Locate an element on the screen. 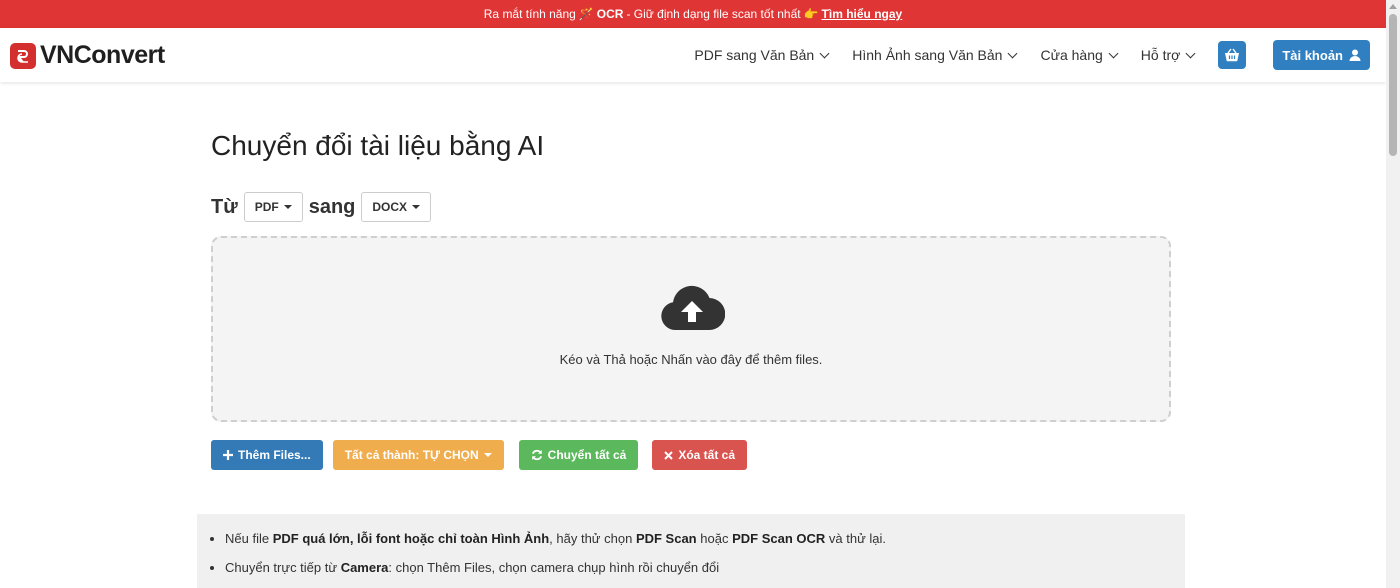 This screenshot has height=588, width=1400. announcement-prefix: Ra mắt tính năng is located at coordinates (529, 14).